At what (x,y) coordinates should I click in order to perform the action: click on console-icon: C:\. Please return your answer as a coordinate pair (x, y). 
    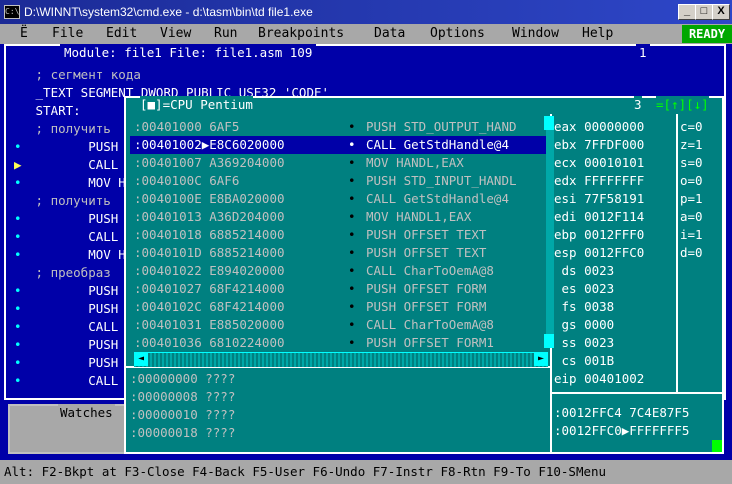
    Looking at the image, I should click on (12, 12).